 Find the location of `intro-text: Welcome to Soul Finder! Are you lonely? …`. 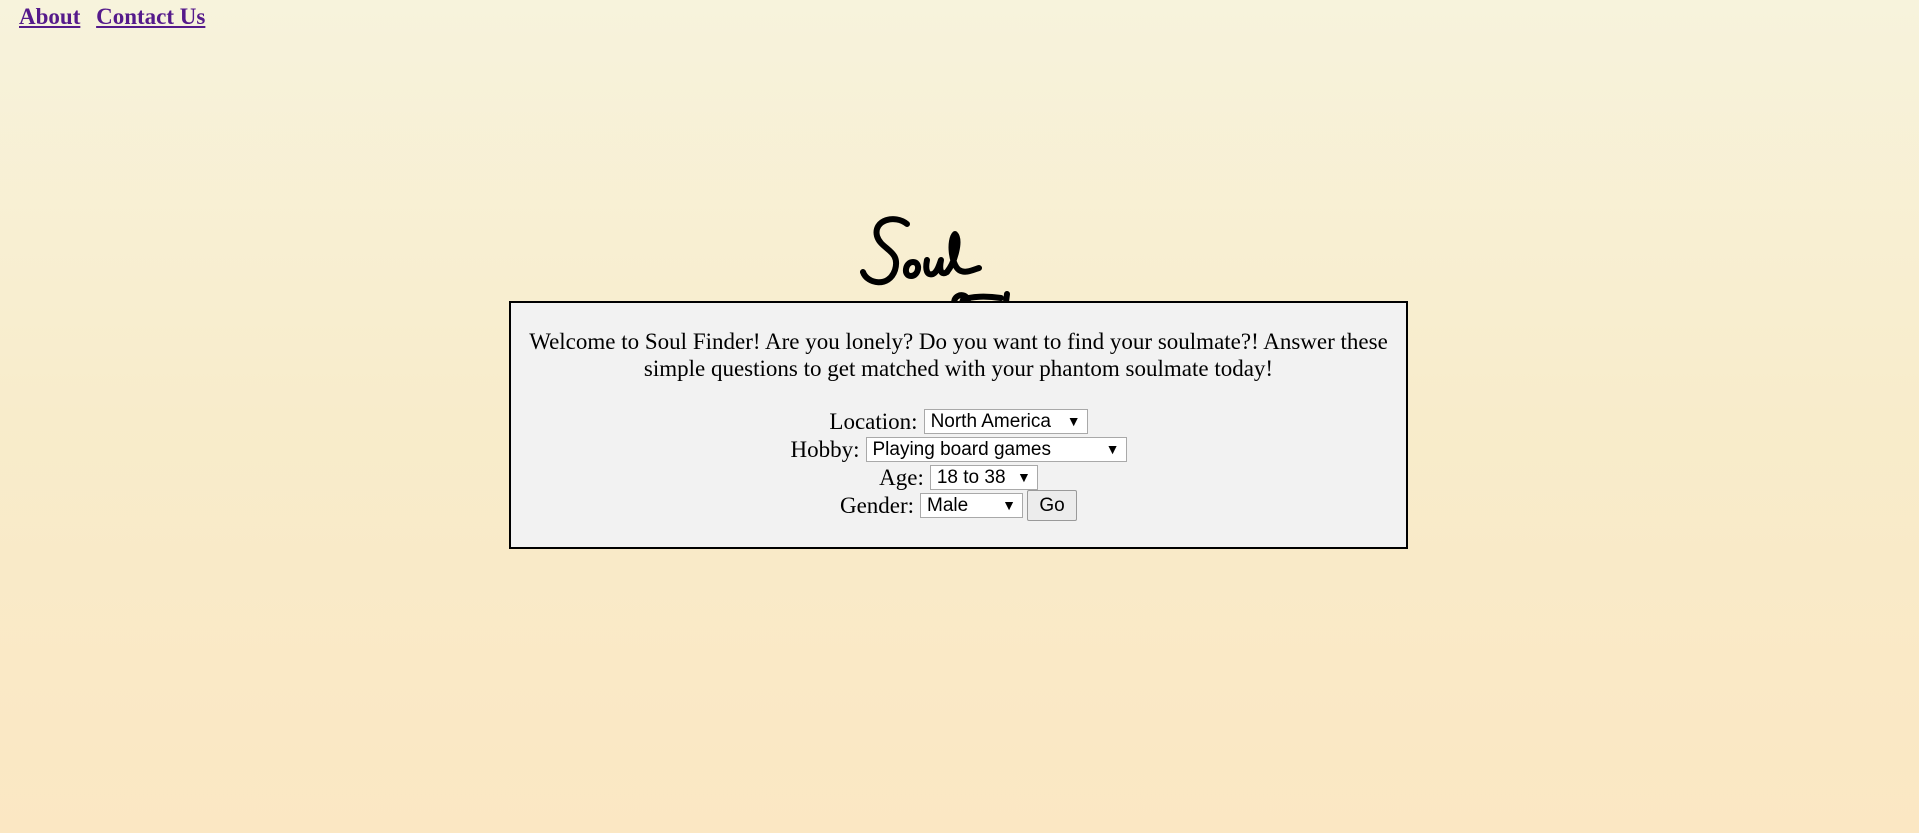

intro-text: Welcome to Soul Finder! Are you lonely? … is located at coordinates (958, 355).